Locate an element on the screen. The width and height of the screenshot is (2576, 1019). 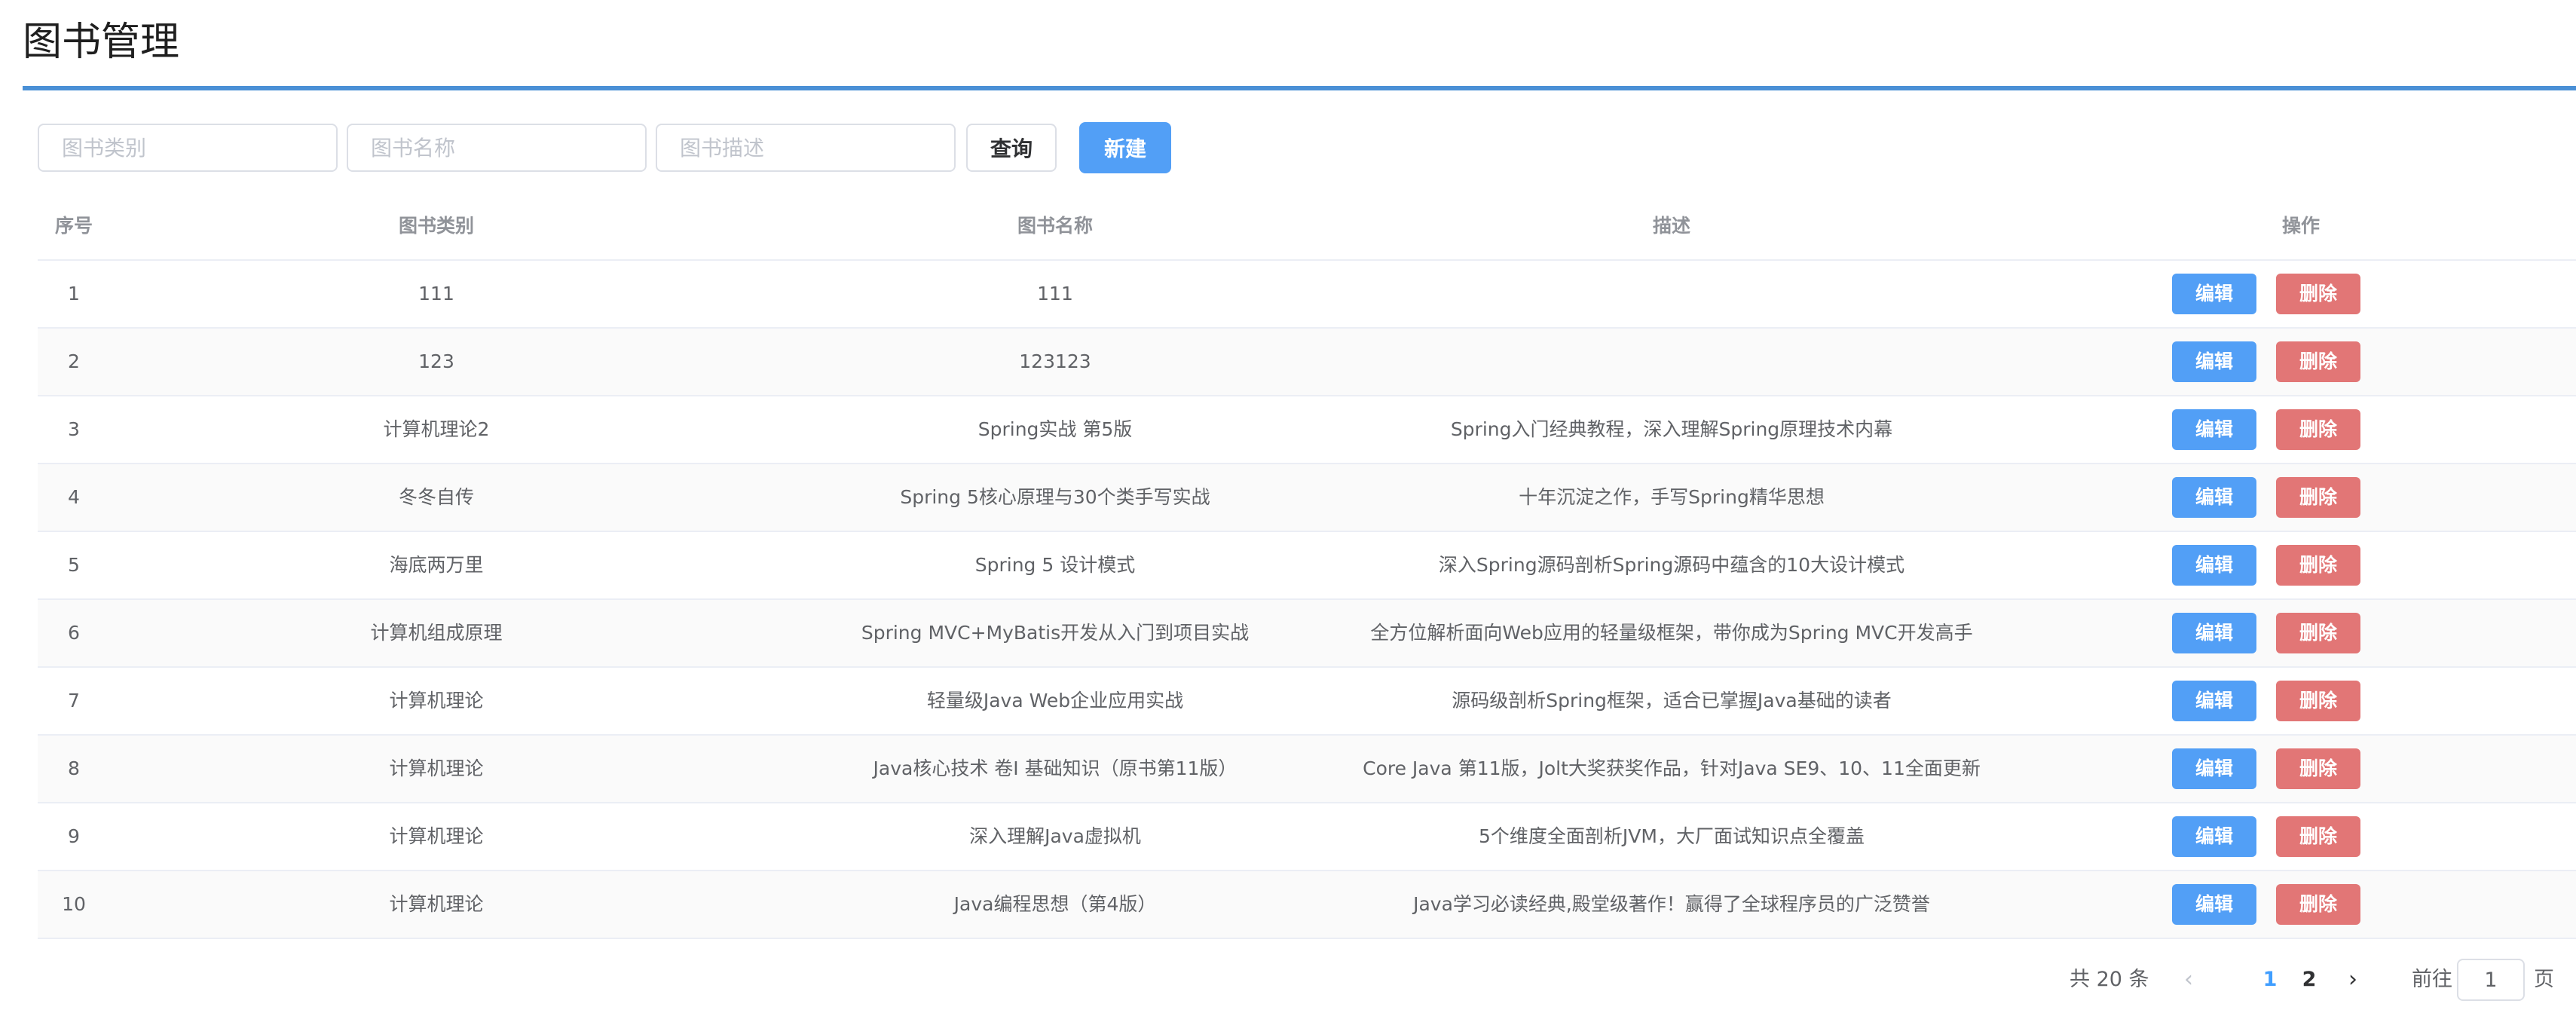
cell-name: Java核心技术 卷I 基础知识（原书第11版） is located at coordinates (1055, 768).